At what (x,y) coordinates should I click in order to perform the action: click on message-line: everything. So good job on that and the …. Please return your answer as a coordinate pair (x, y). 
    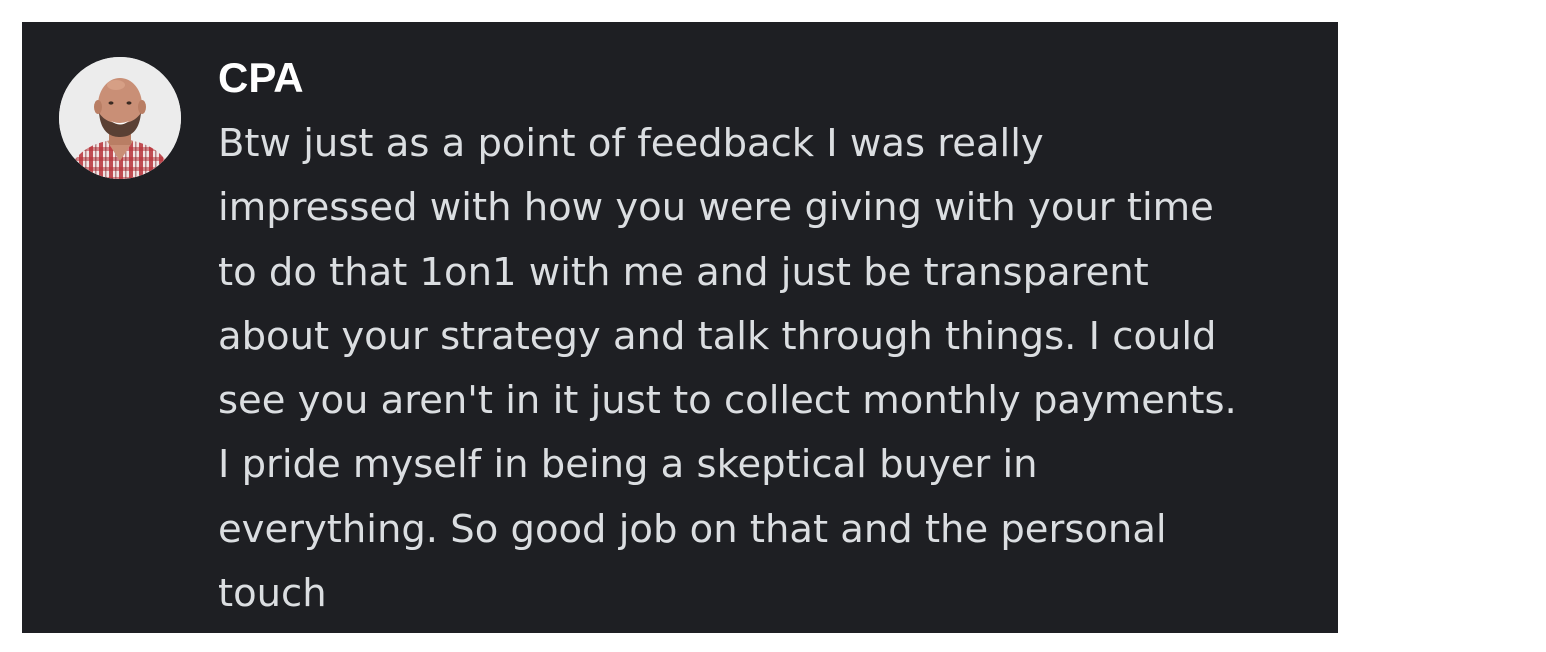
    Looking at the image, I should click on (692, 529).